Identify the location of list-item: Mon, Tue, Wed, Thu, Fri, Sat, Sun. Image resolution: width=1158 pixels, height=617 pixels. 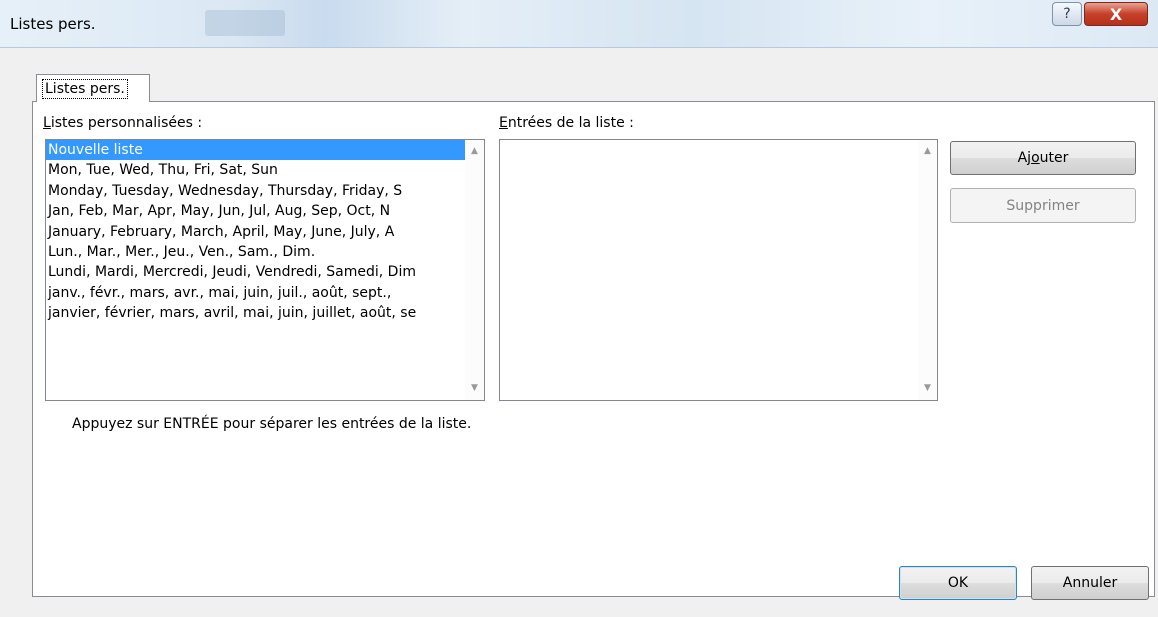
(255, 170).